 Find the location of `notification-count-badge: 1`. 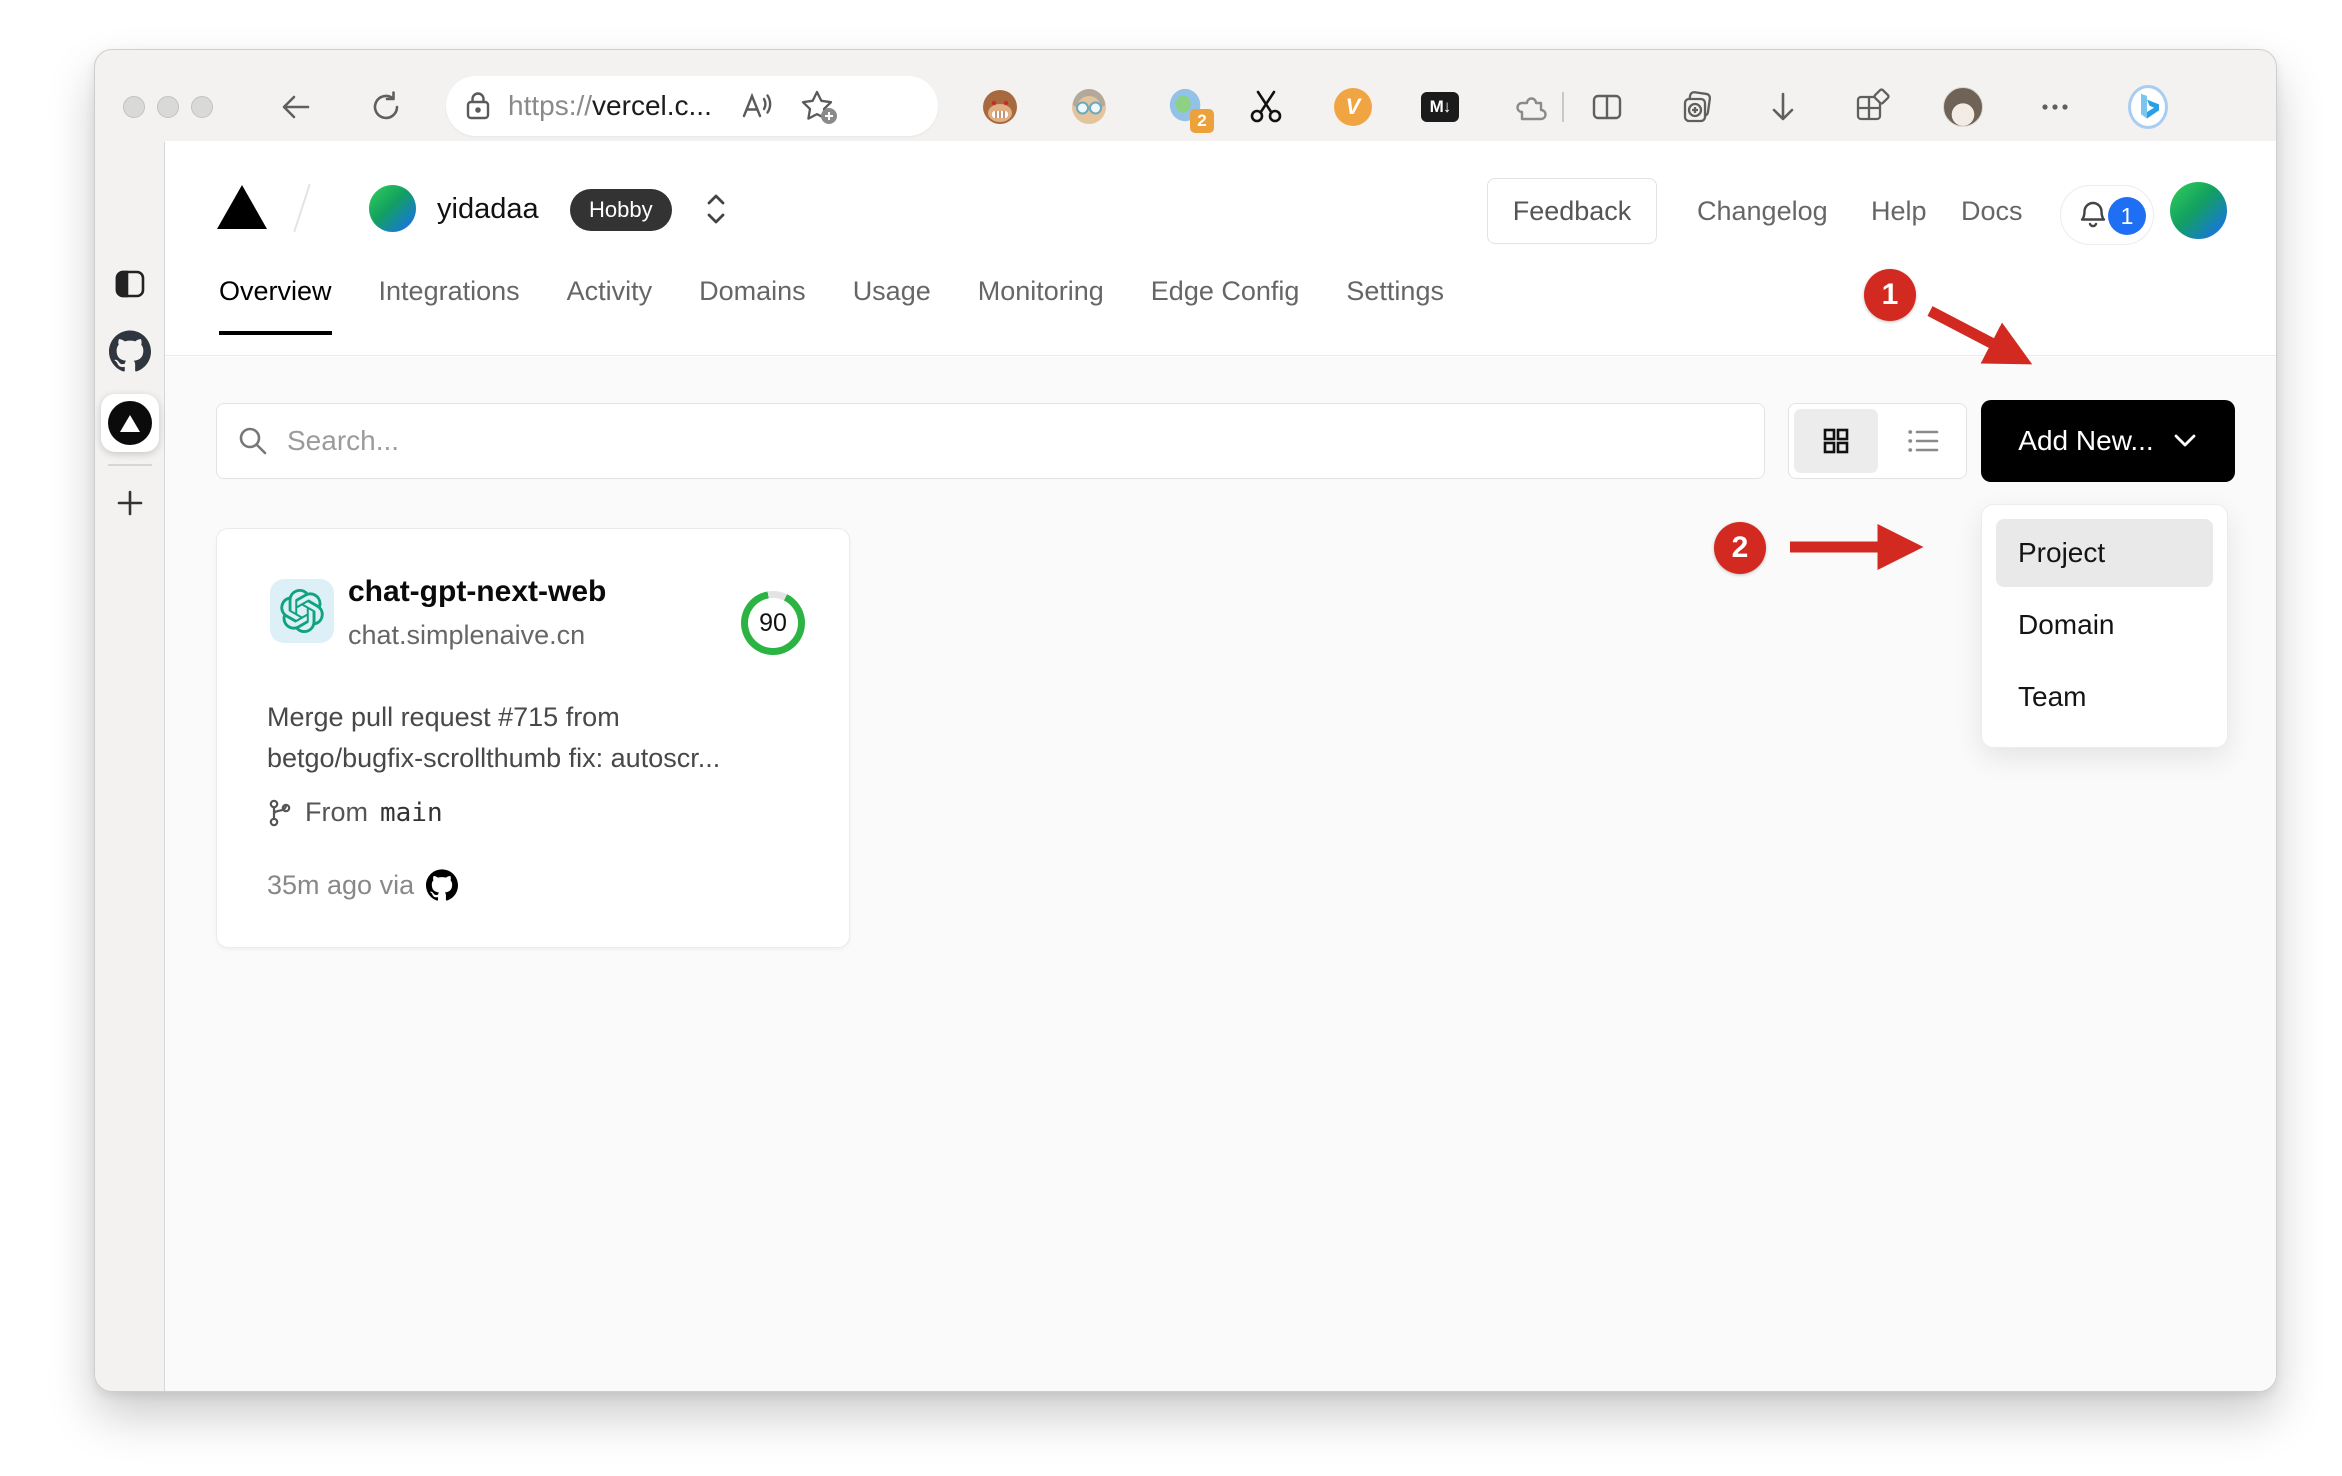

notification-count-badge: 1 is located at coordinates (2127, 216).